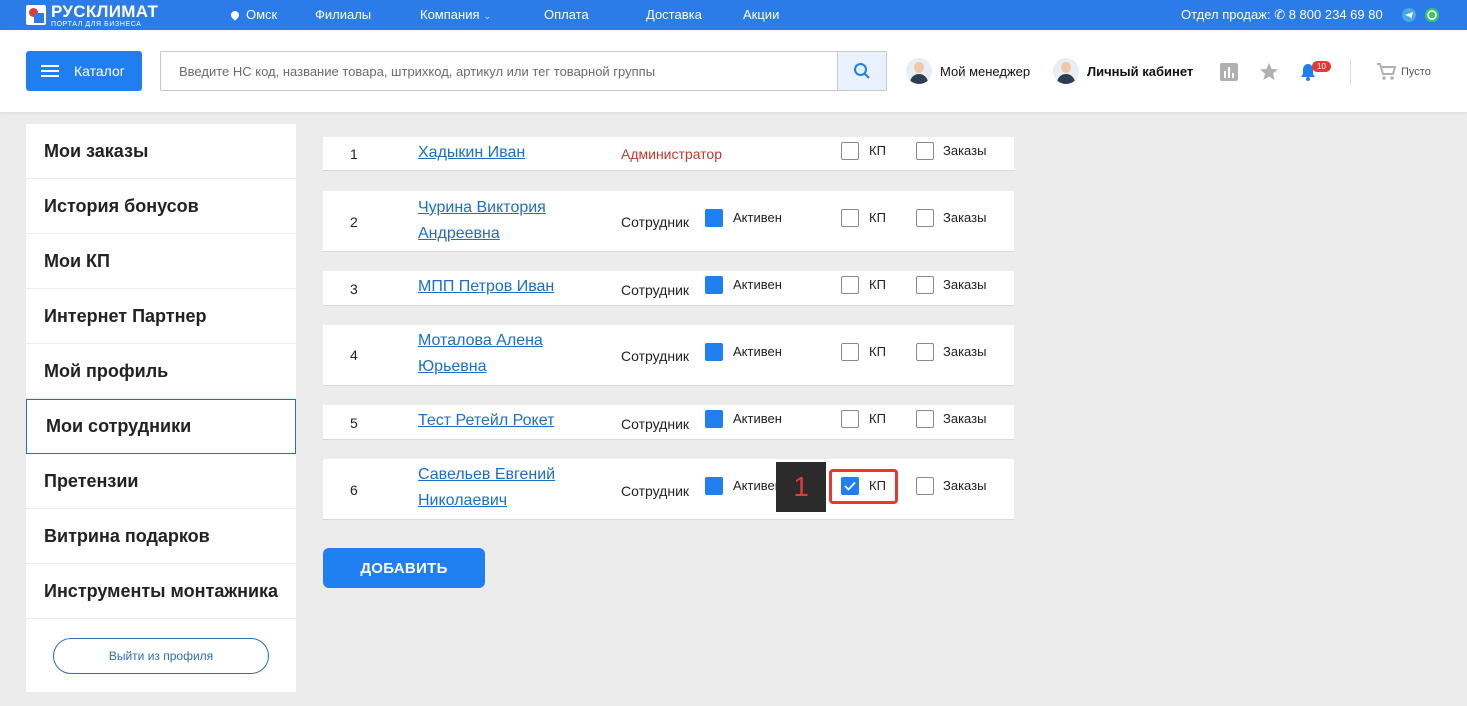 This screenshot has width=1467, height=706. What do you see at coordinates (1350, 72) in the screenshot?
I see `header-divider` at bounding box center [1350, 72].